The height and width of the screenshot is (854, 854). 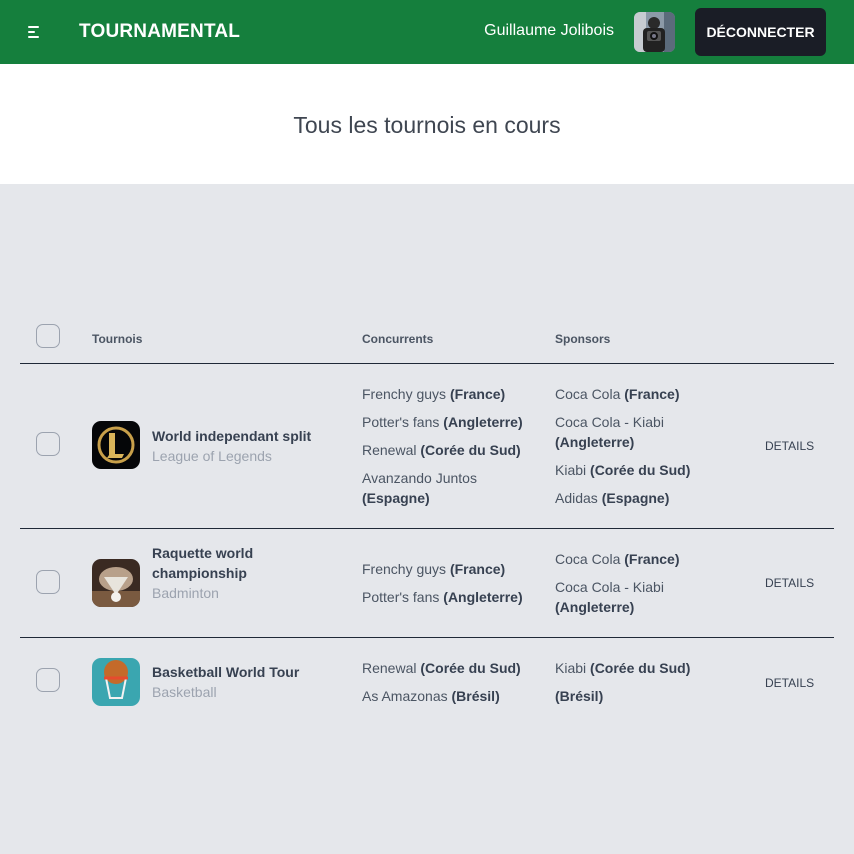 I want to click on column-header-sponsors: Sponsors, so click(x=583, y=339).